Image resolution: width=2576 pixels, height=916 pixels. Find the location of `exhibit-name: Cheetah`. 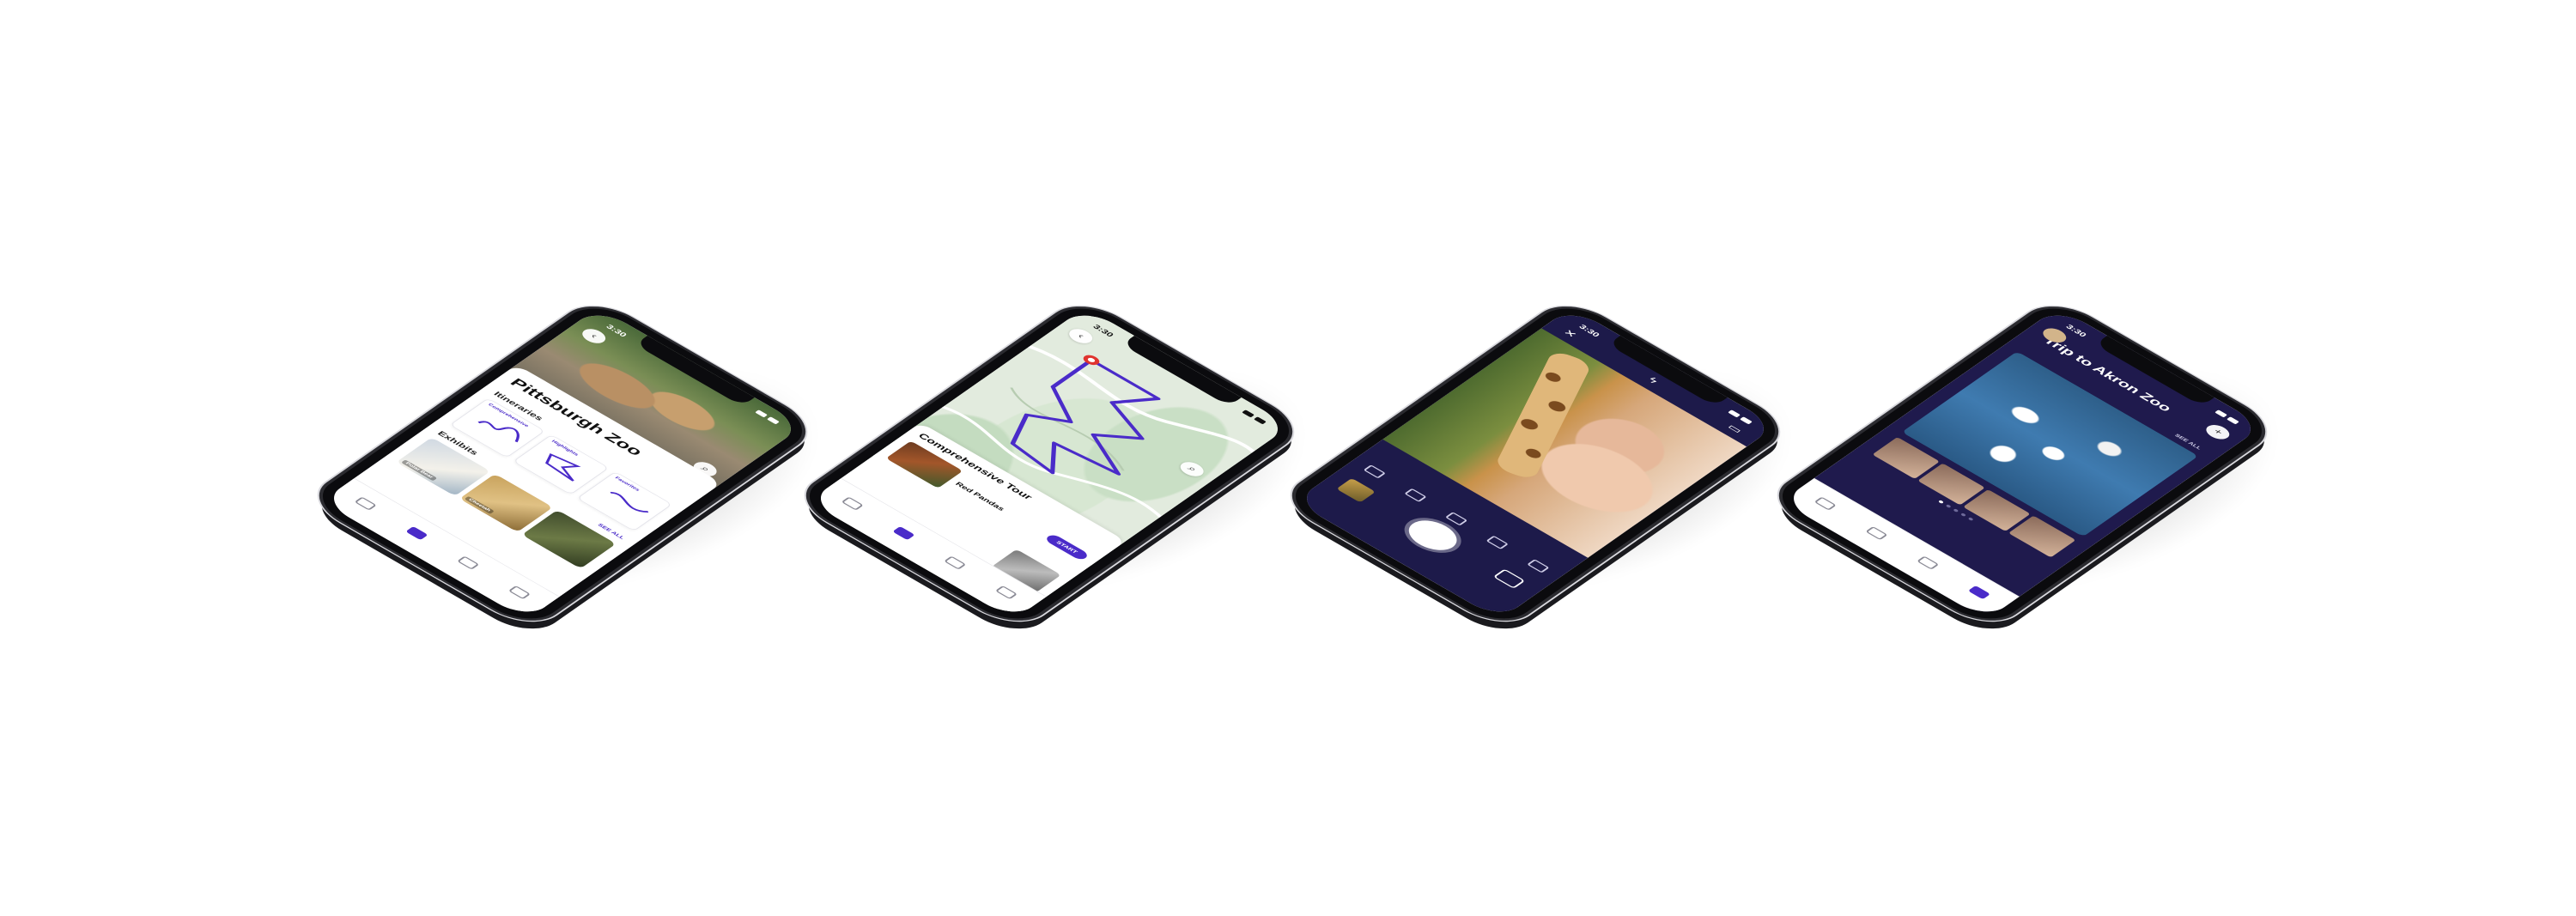

exhibit-name: Cheetah is located at coordinates (479, 505).